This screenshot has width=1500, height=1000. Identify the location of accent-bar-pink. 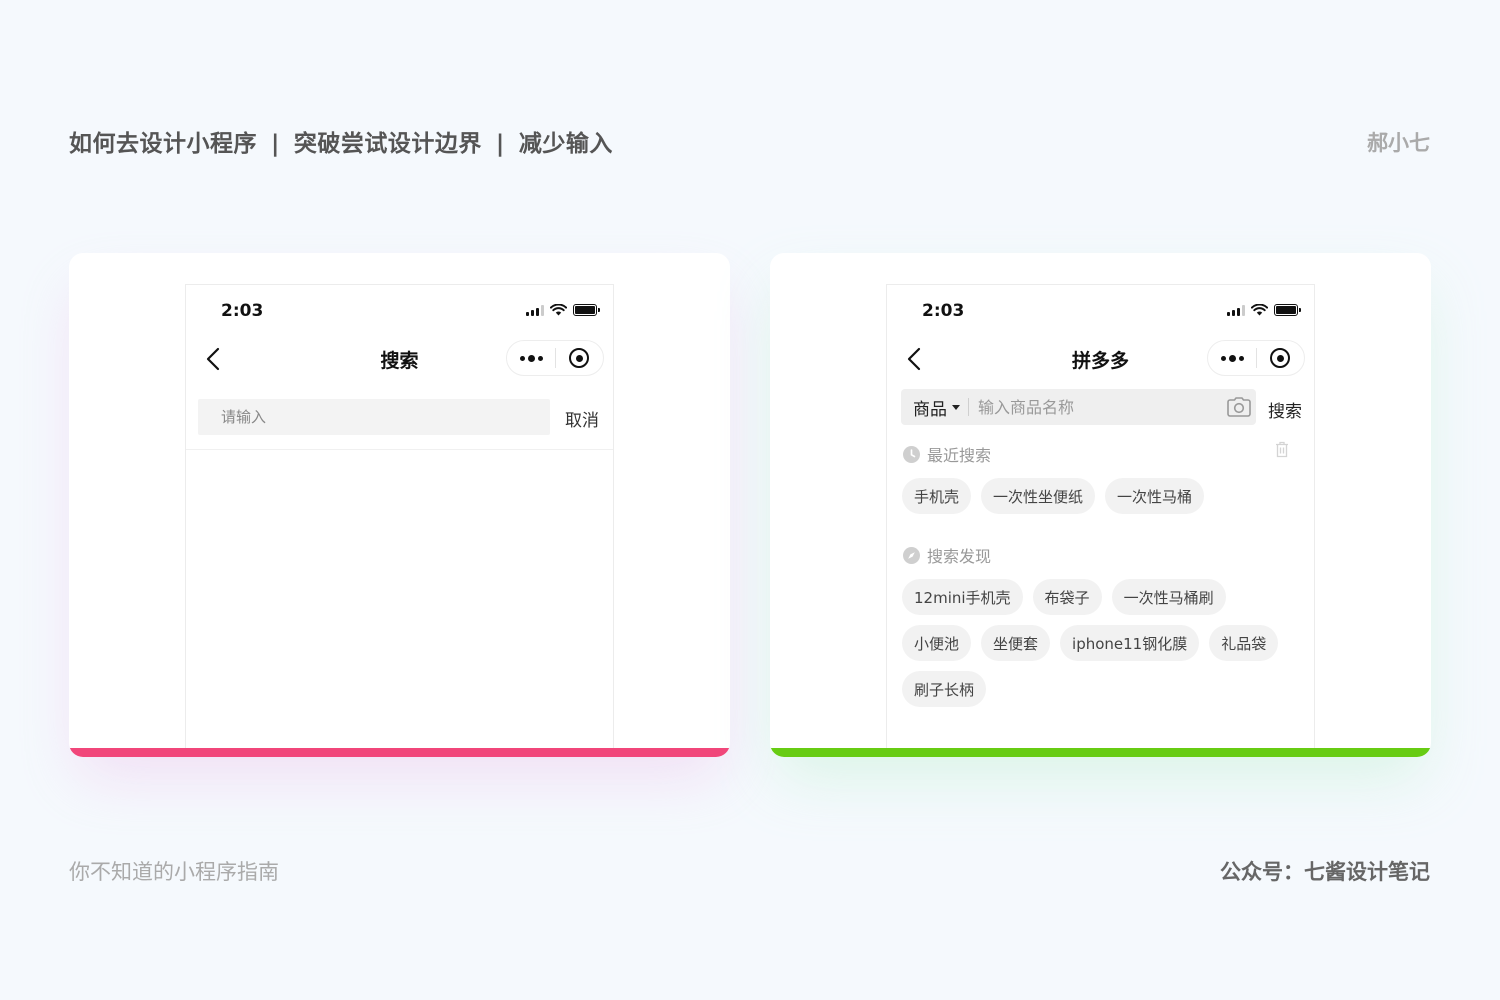
(399, 752).